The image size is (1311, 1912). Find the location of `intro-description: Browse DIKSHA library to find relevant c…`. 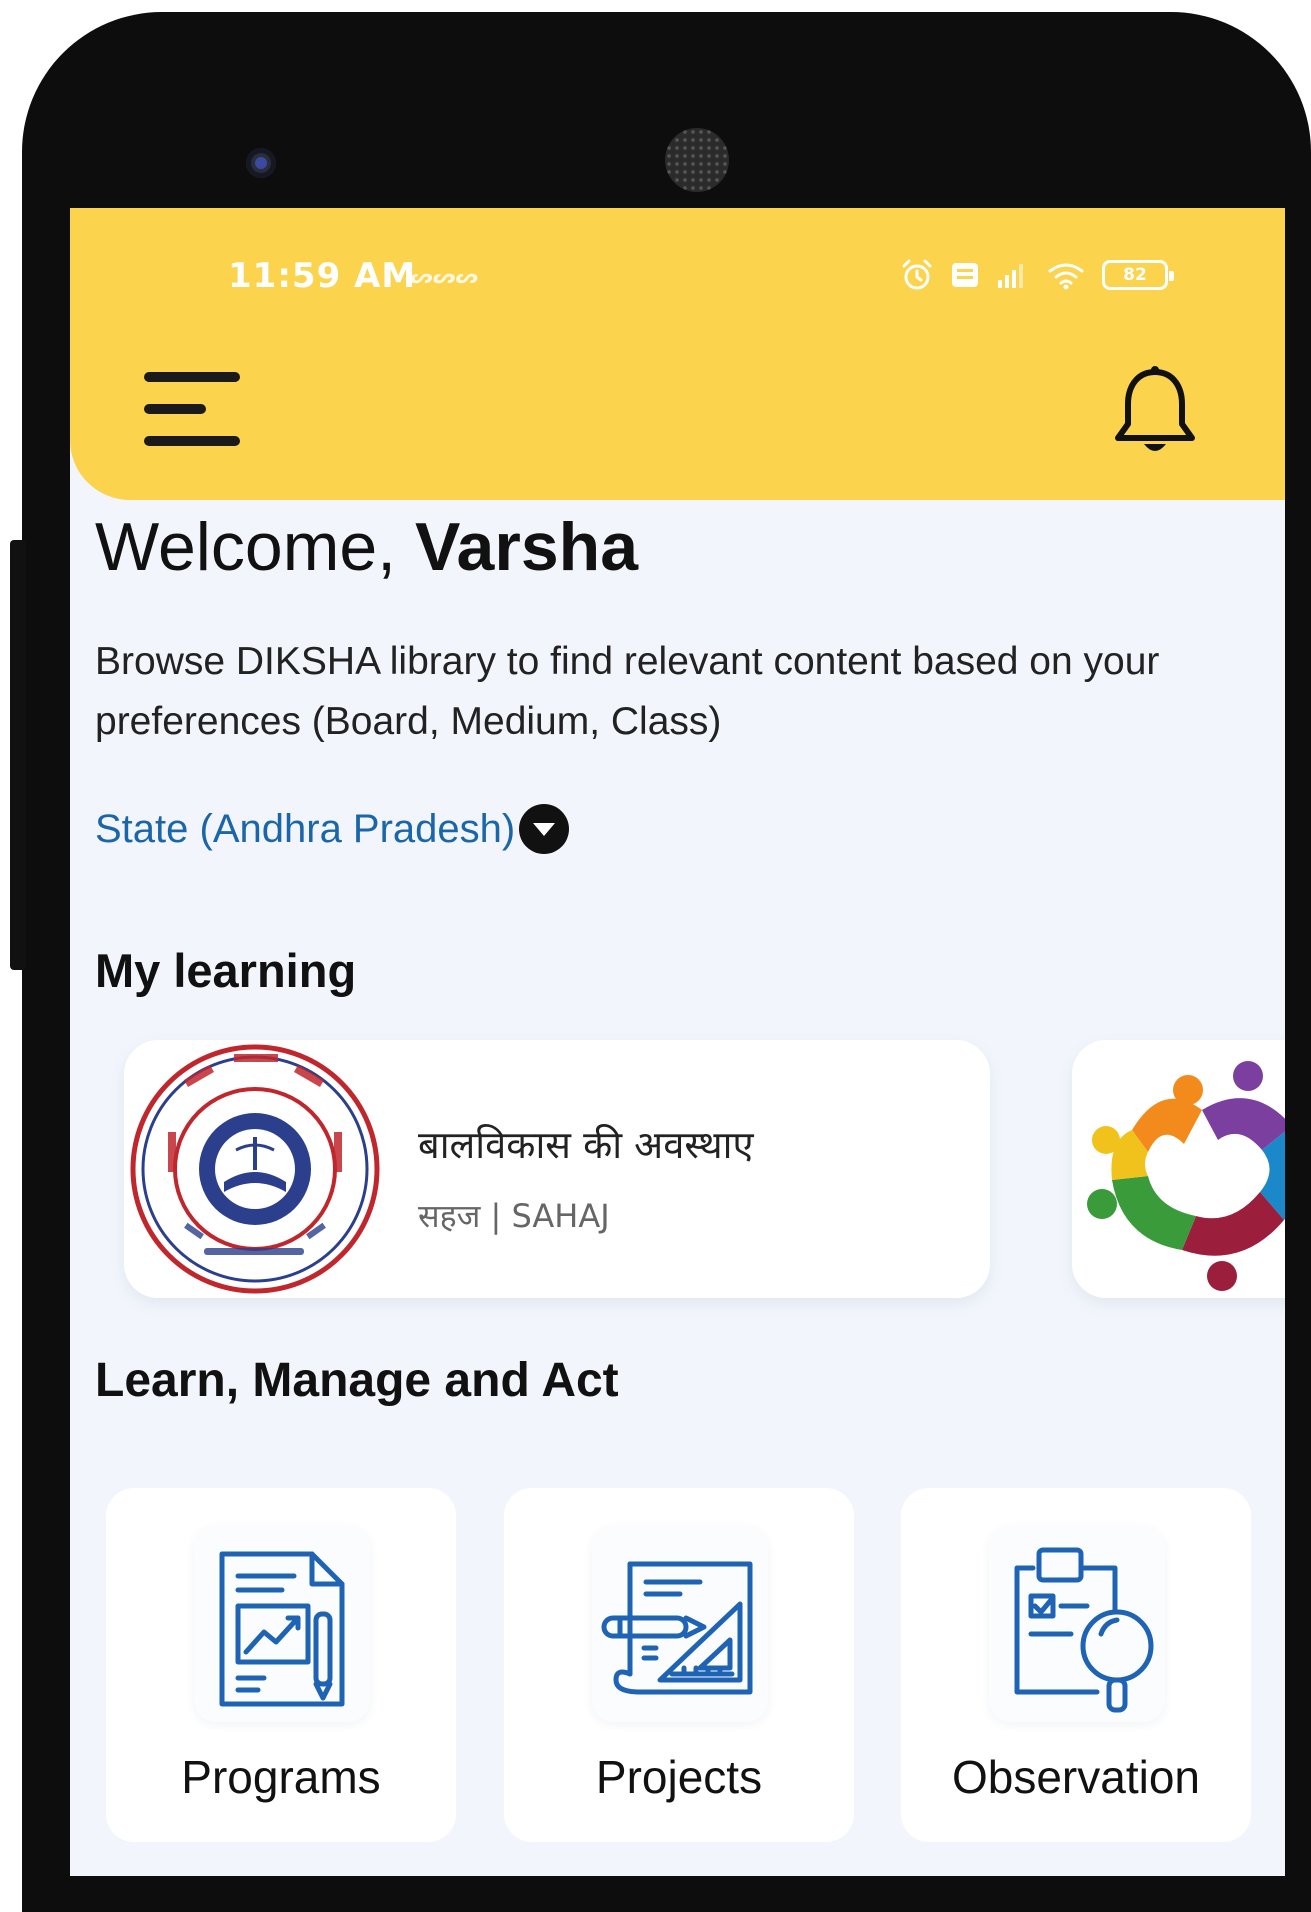

intro-description: Browse DIKSHA library to find relevant c… is located at coordinates (627, 692).